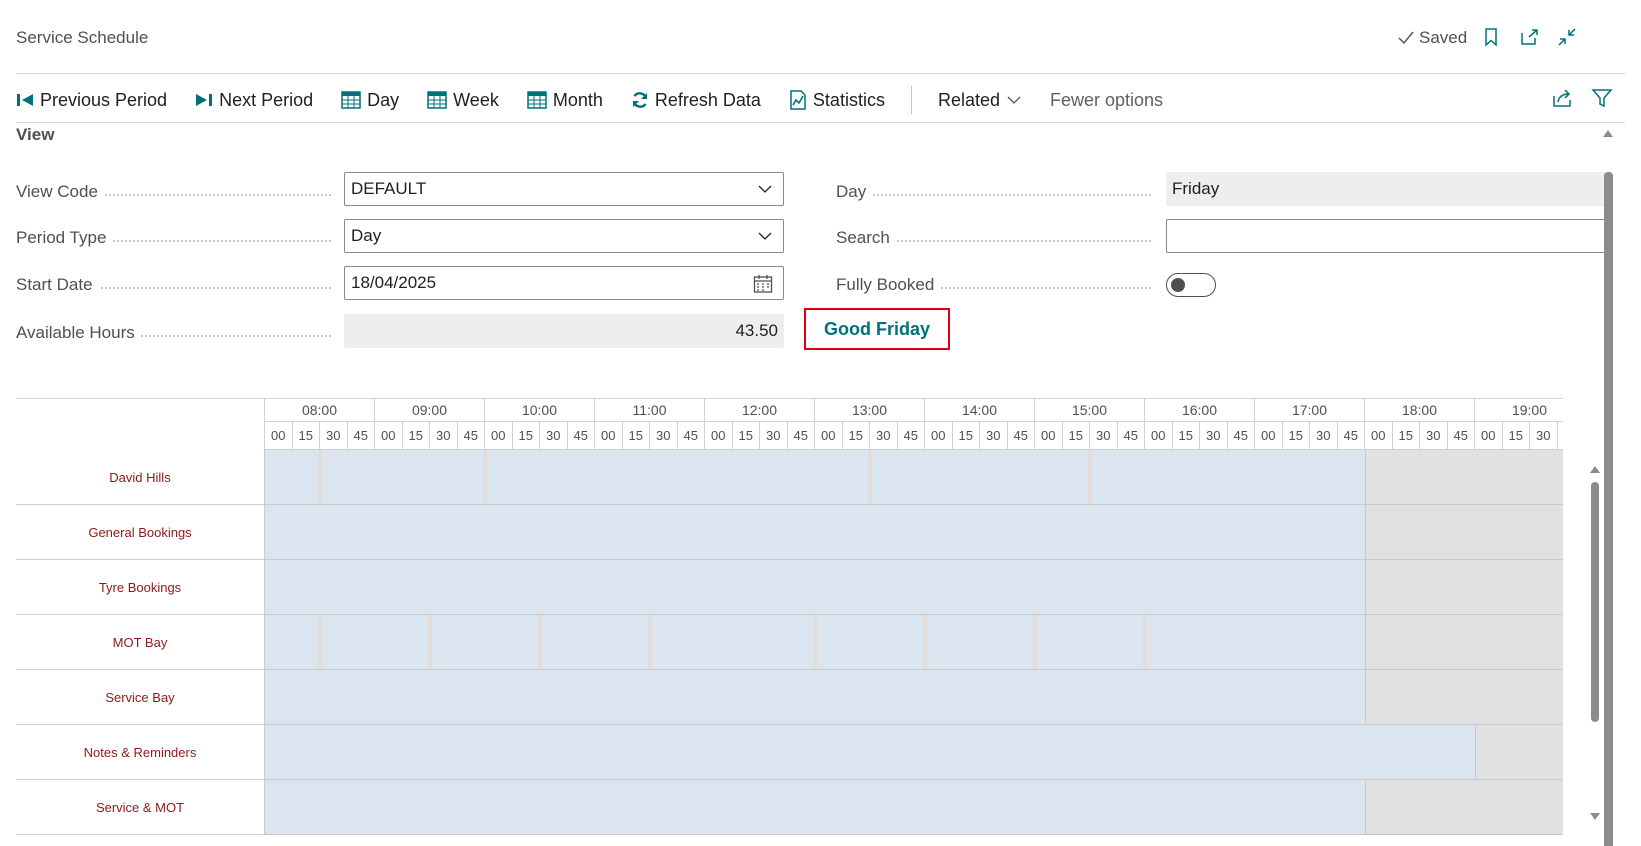 The height and width of the screenshot is (846, 1641). I want to click on fully-booked-row: Fully Booked, so click(993, 285).